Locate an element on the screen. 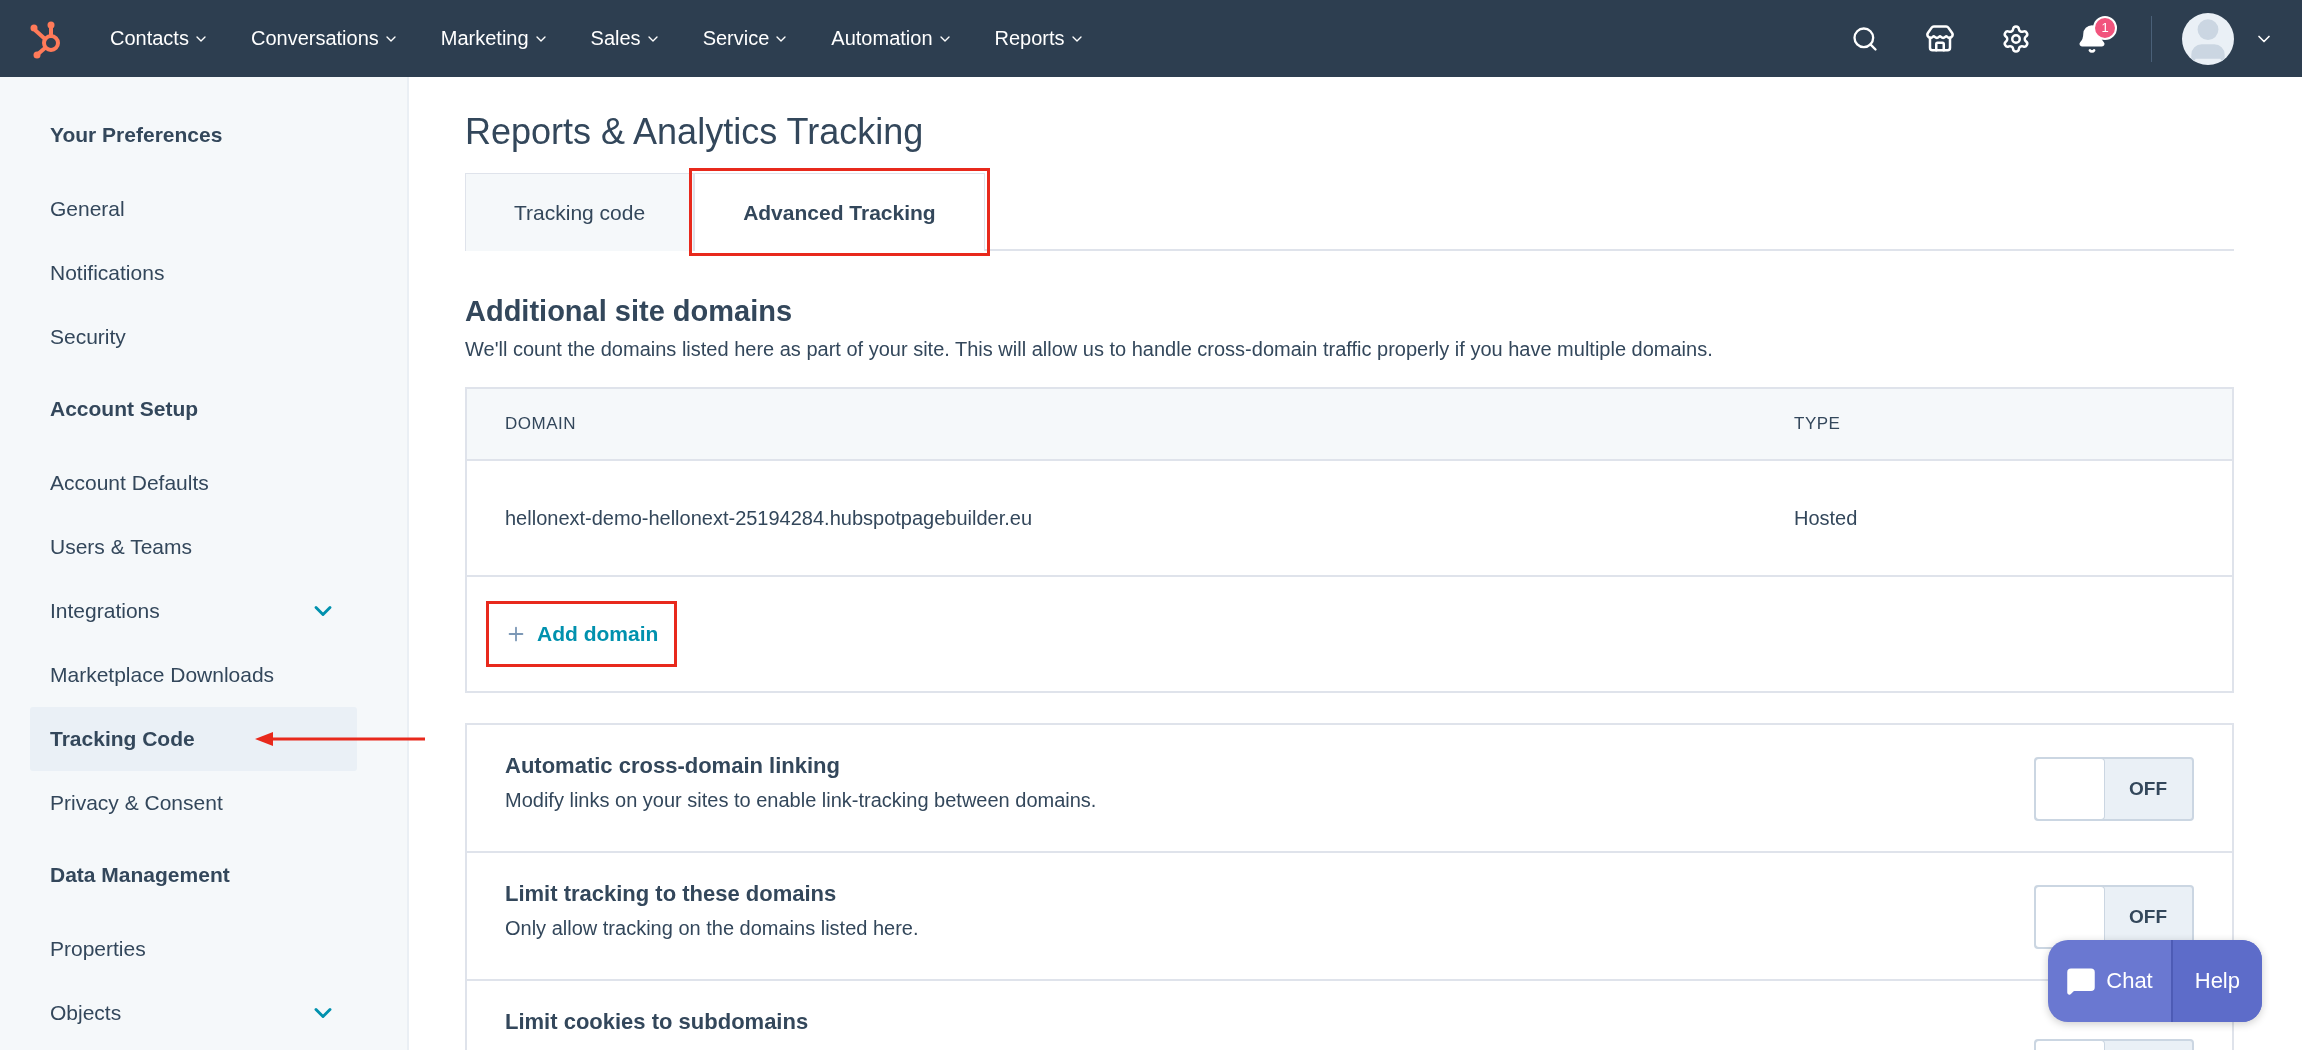  setting-description: Only allow tracking on the domains listed here. is located at coordinates (712, 928).